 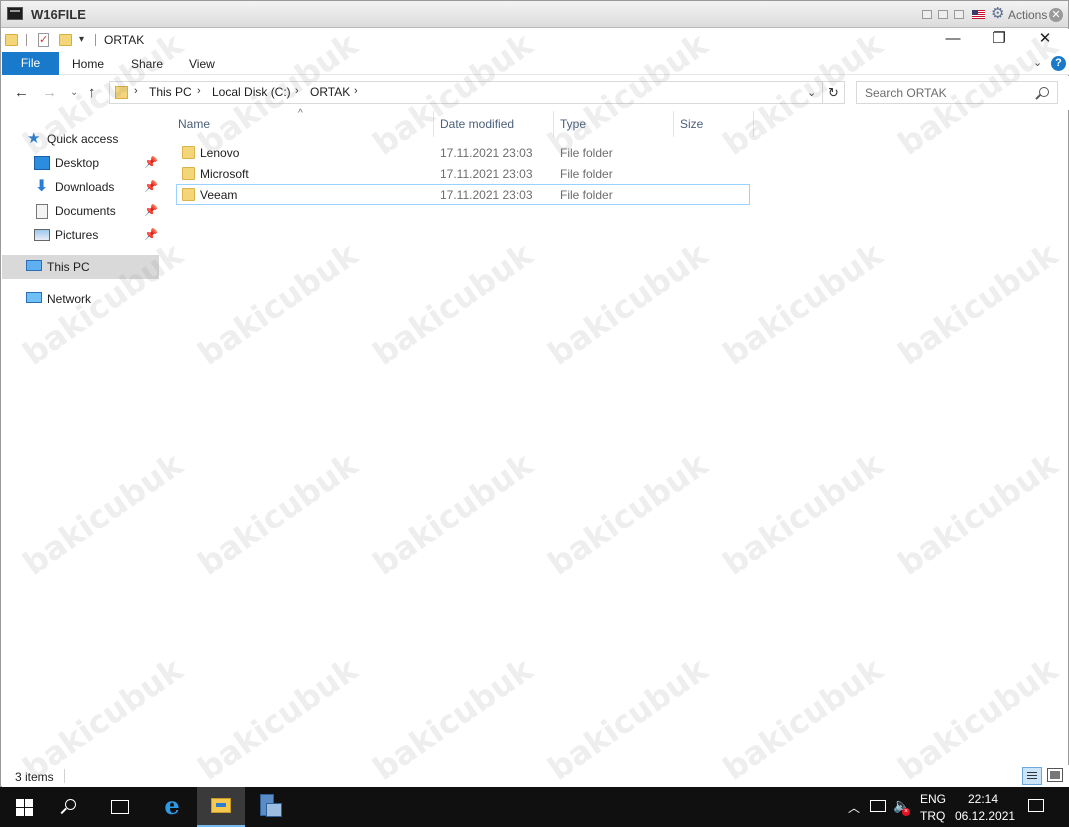 What do you see at coordinates (1056, 15) in the screenshot?
I see `vm-close-button: ✕` at bounding box center [1056, 15].